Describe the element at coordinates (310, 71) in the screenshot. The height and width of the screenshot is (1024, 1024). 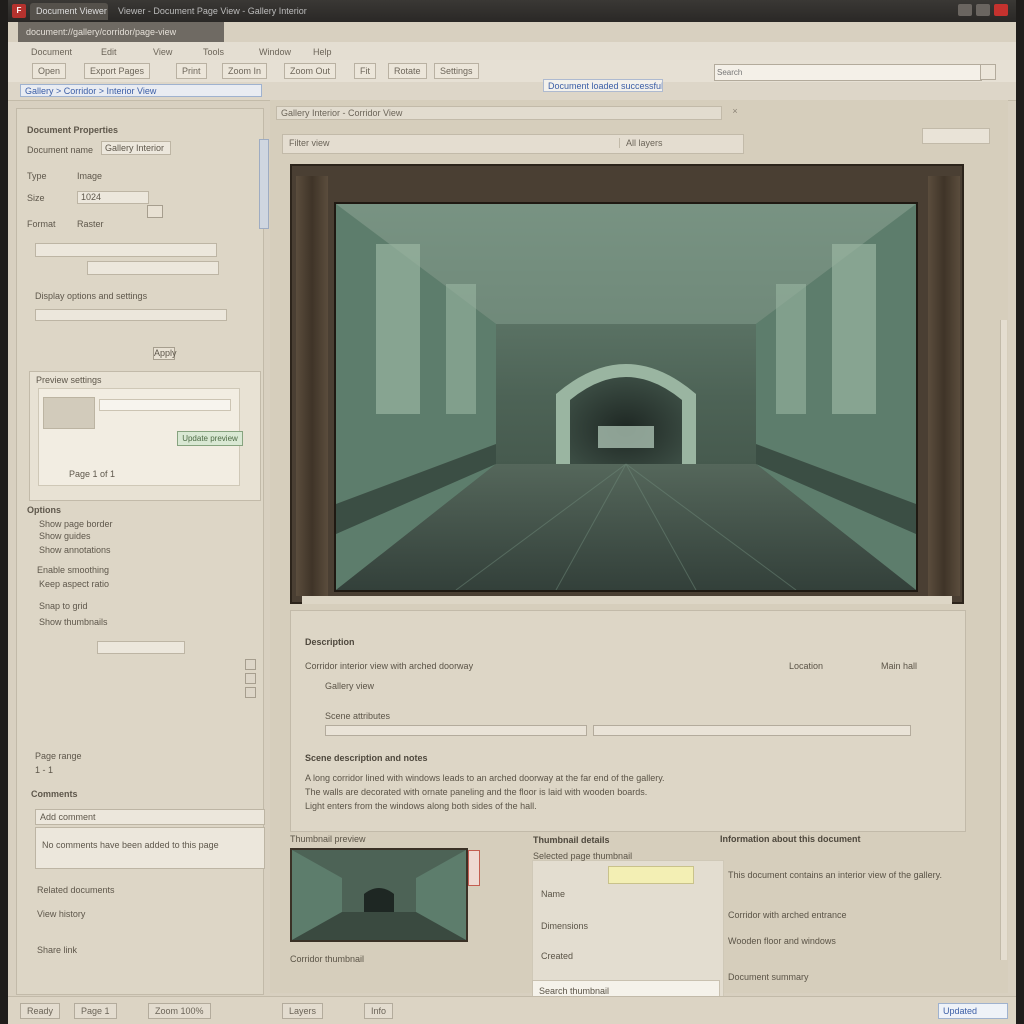
I see `zoom-out-button: Zoom Out` at that location.